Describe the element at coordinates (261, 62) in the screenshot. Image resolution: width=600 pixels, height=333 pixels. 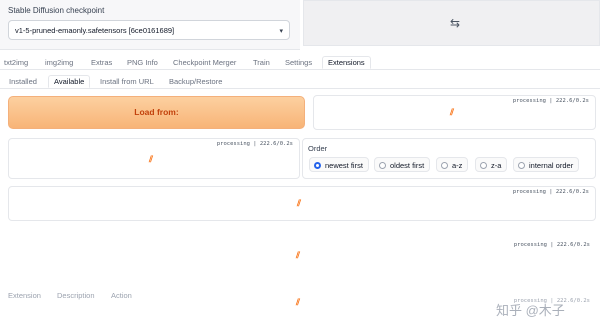
I see `tab-train: Train` at that location.